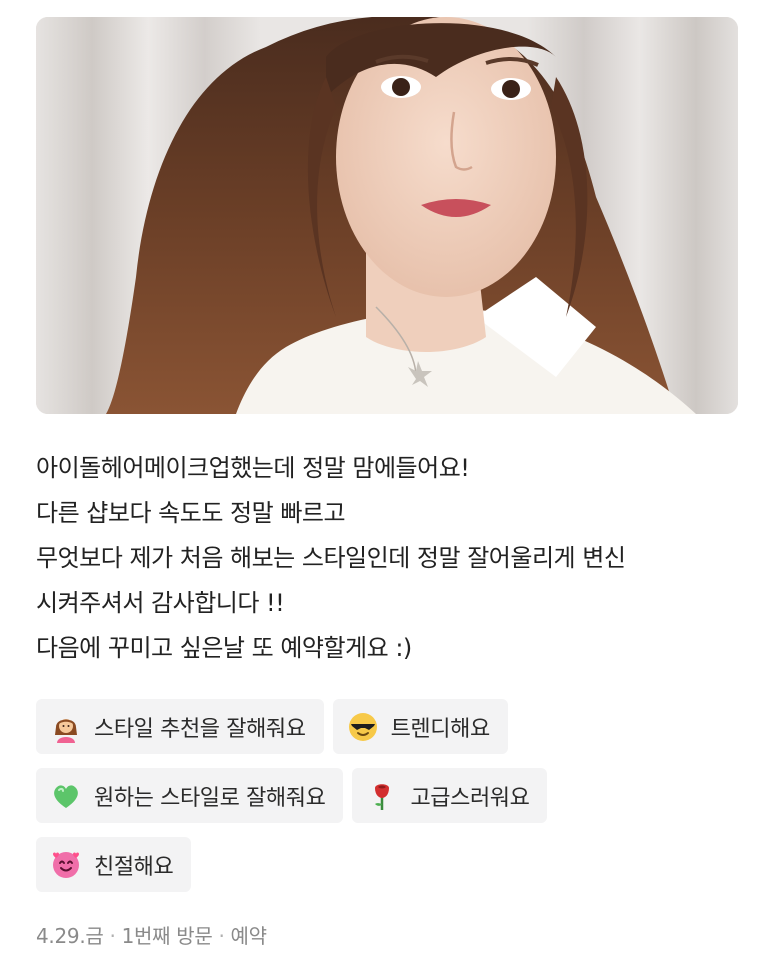  I want to click on review-date: 4.29.금, so click(70, 936).